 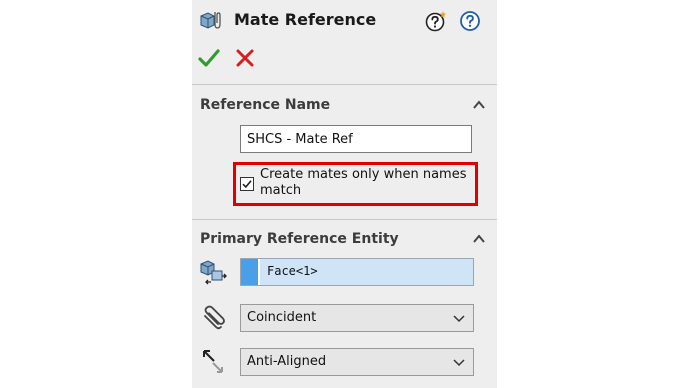 I want to click on reference-name-input, so click(x=356, y=139).